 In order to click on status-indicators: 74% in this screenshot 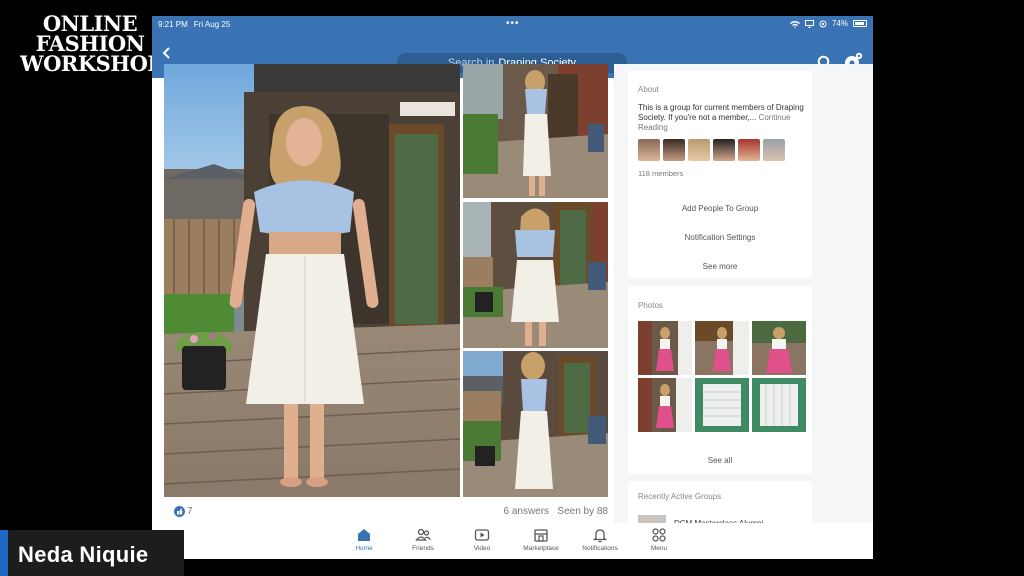, I will do `click(828, 23)`.